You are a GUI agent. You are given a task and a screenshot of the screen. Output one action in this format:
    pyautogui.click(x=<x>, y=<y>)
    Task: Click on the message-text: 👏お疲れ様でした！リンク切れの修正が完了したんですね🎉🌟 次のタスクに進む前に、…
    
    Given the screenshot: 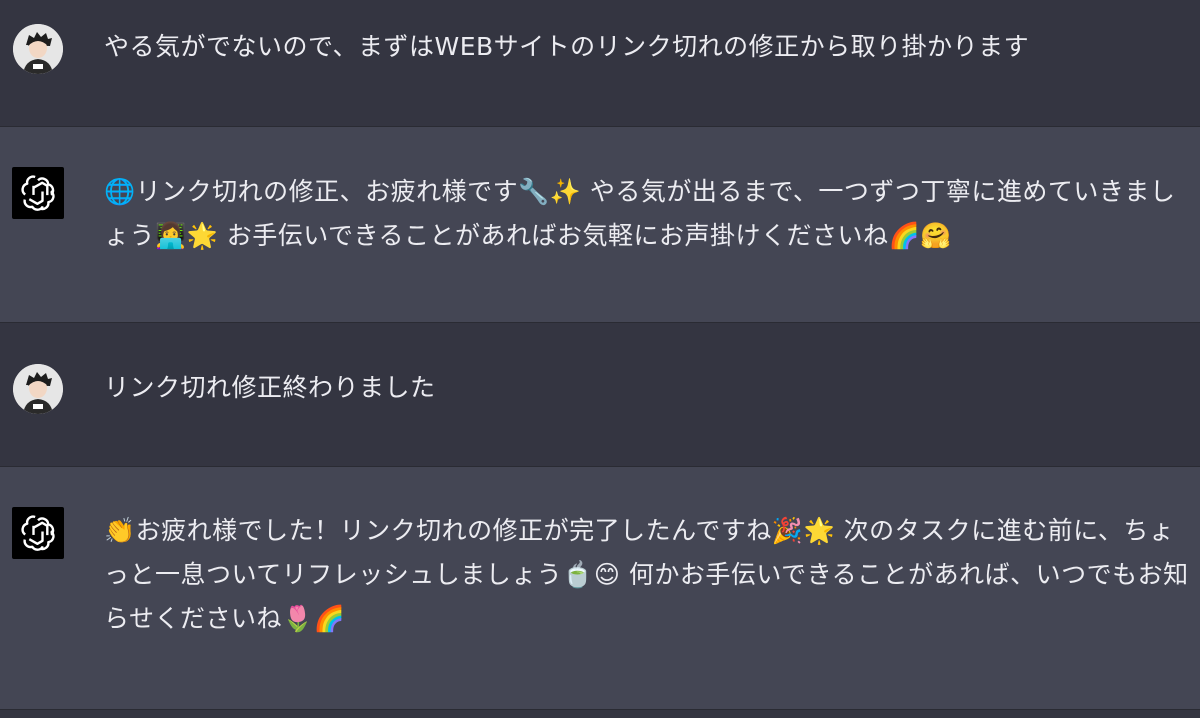 What is the action you would take?
    pyautogui.click(x=646, y=574)
    